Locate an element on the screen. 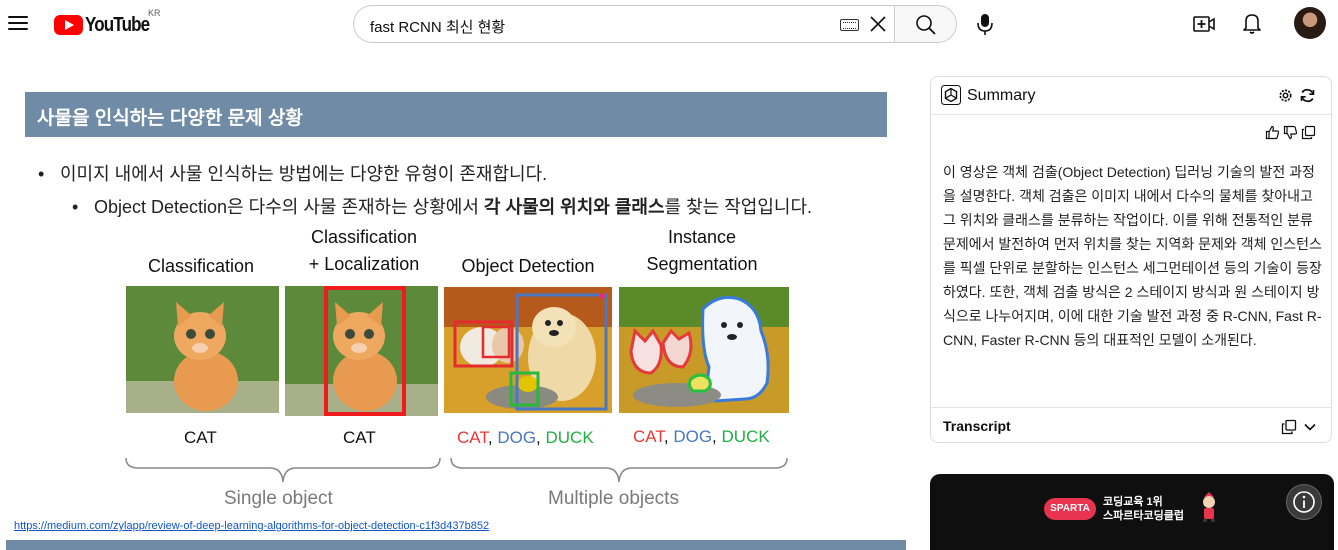  country-code: KR is located at coordinates (154, 13).